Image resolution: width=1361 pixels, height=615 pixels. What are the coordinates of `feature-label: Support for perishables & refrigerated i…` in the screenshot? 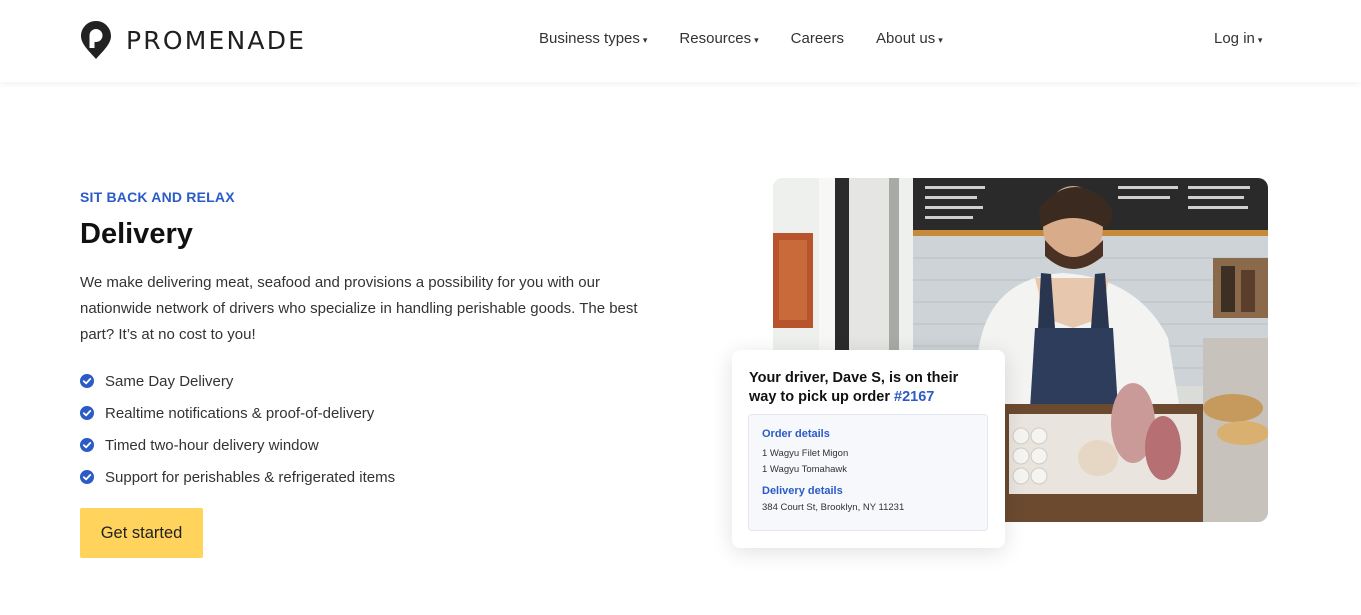 It's located at (250, 477).